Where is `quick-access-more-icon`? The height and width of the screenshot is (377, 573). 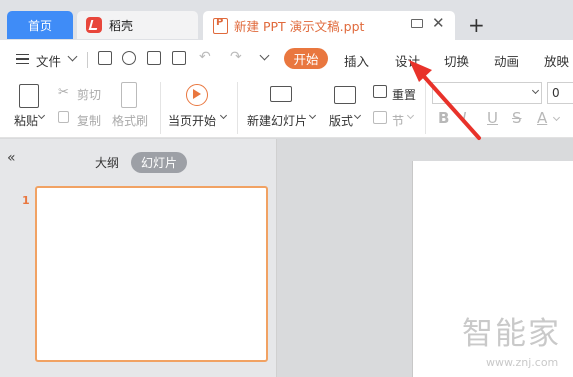 quick-access-more-icon is located at coordinates (264, 55).